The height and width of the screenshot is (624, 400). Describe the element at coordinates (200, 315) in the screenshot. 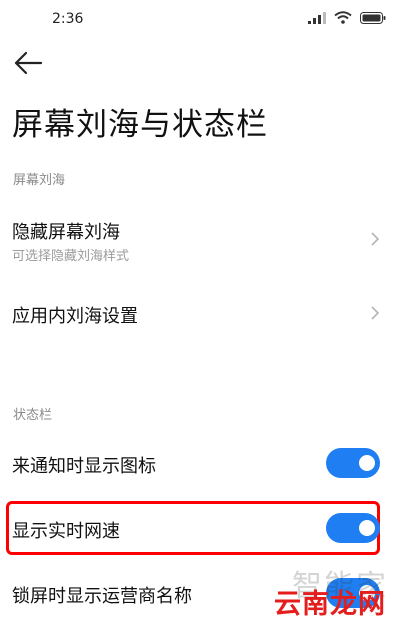

I see `in-app-notch-item: 应用内刘海设置` at that location.